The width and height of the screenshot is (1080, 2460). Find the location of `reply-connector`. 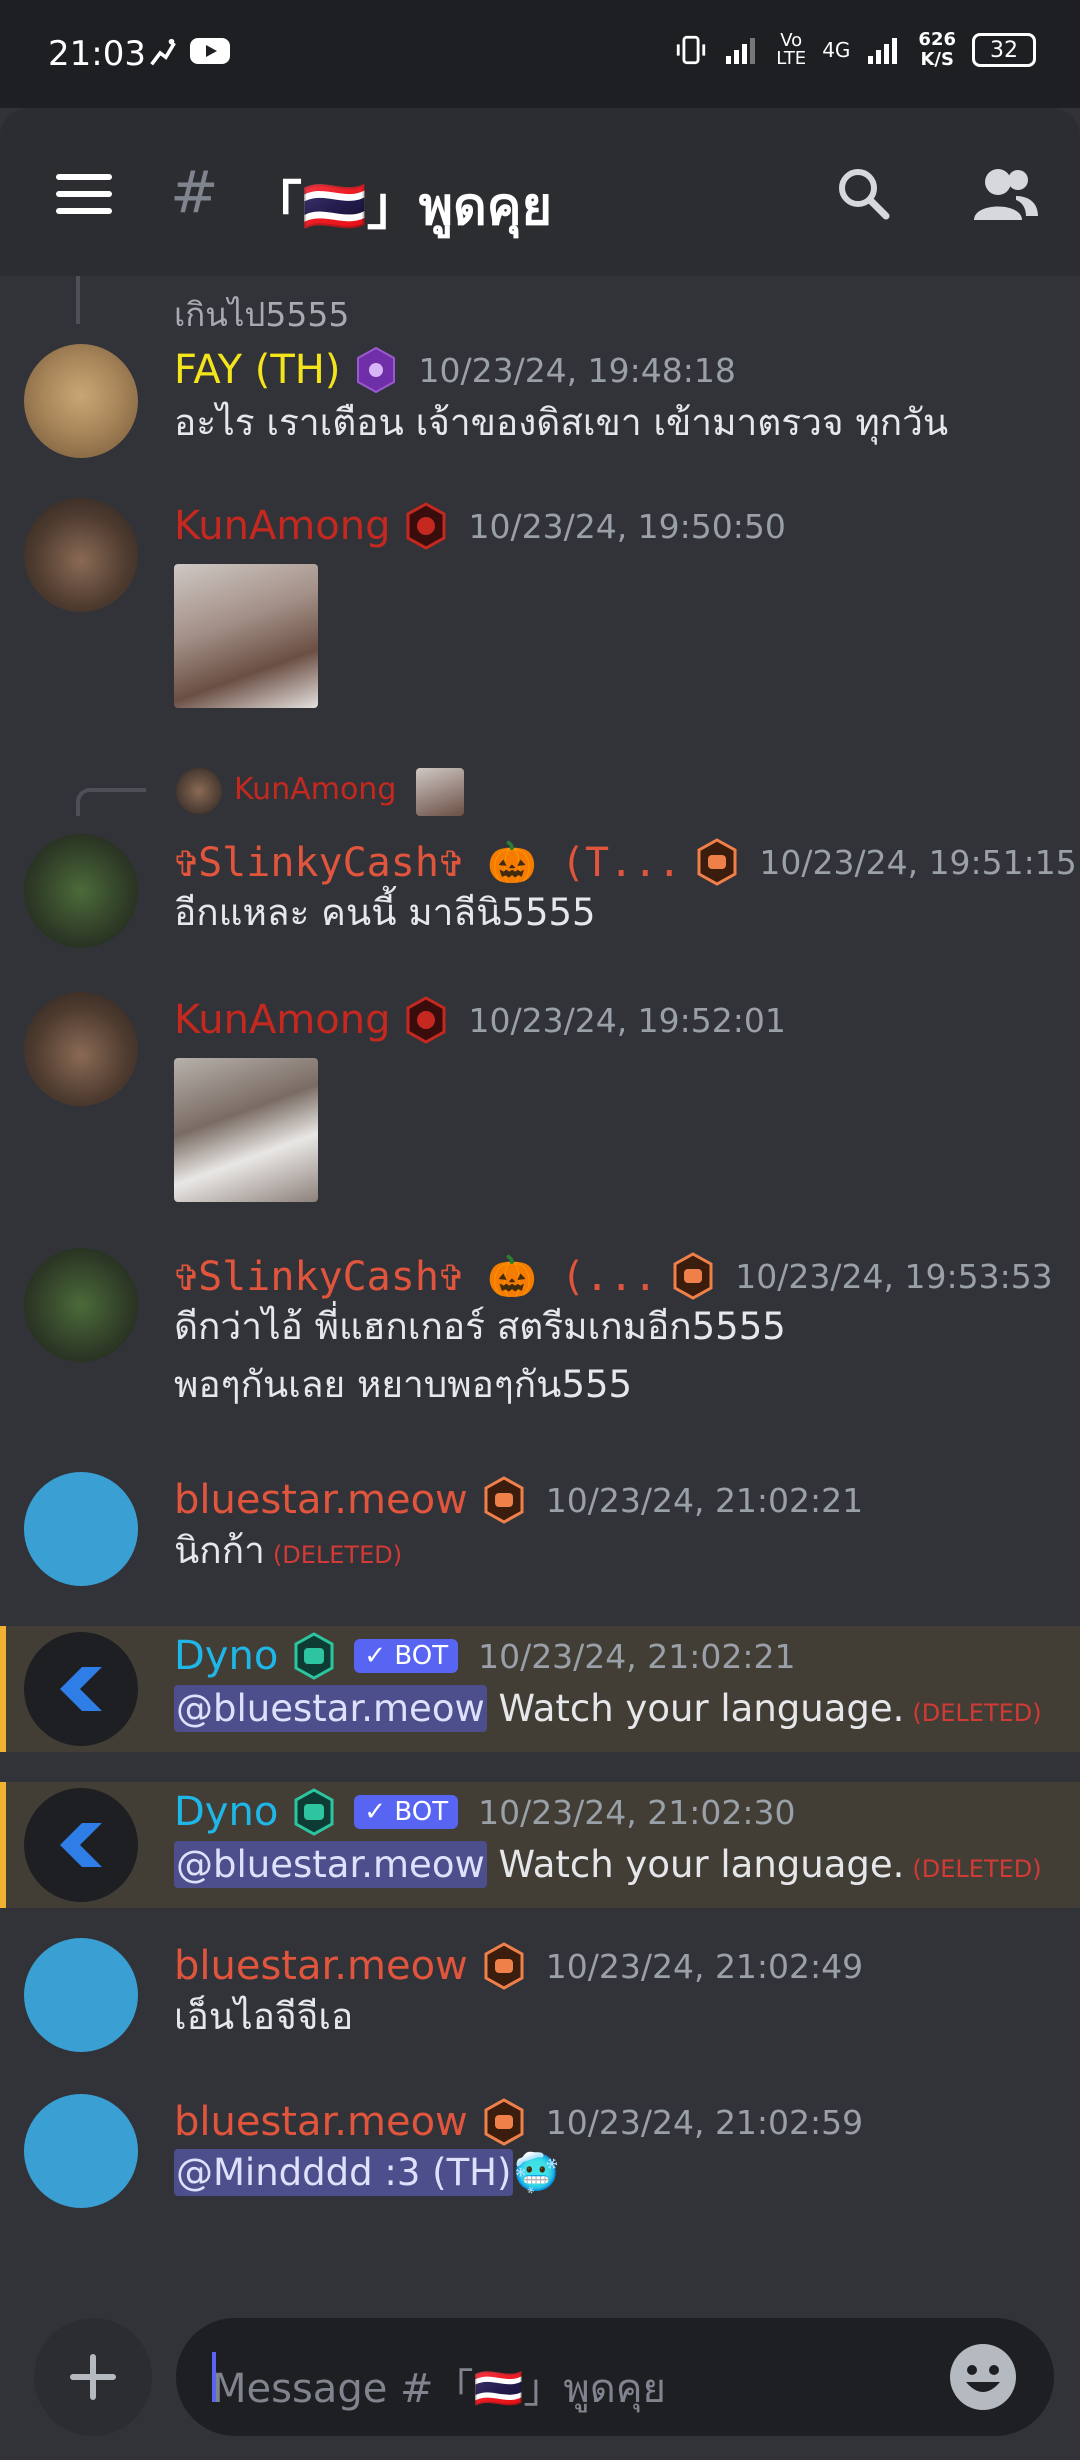

reply-connector is located at coordinates (111, 802).